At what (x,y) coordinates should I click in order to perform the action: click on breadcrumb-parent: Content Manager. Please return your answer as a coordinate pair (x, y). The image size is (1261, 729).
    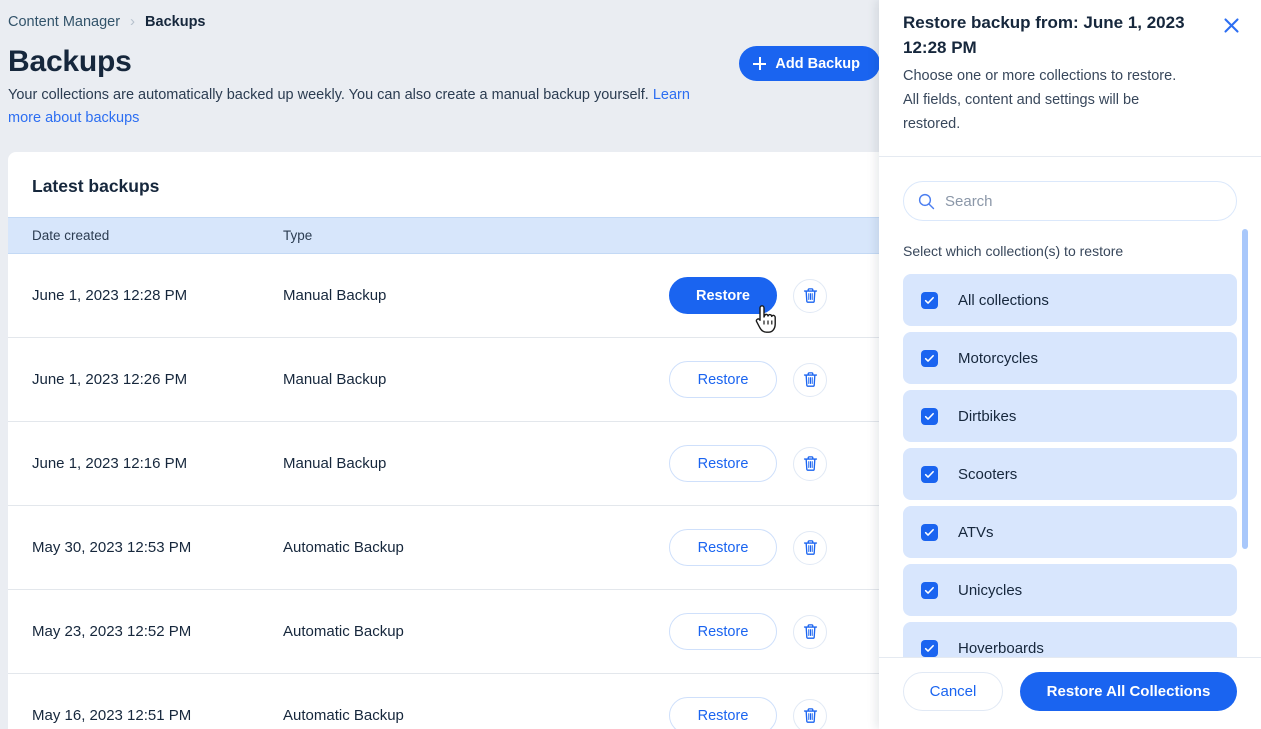
    Looking at the image, I should click on (64, 22).